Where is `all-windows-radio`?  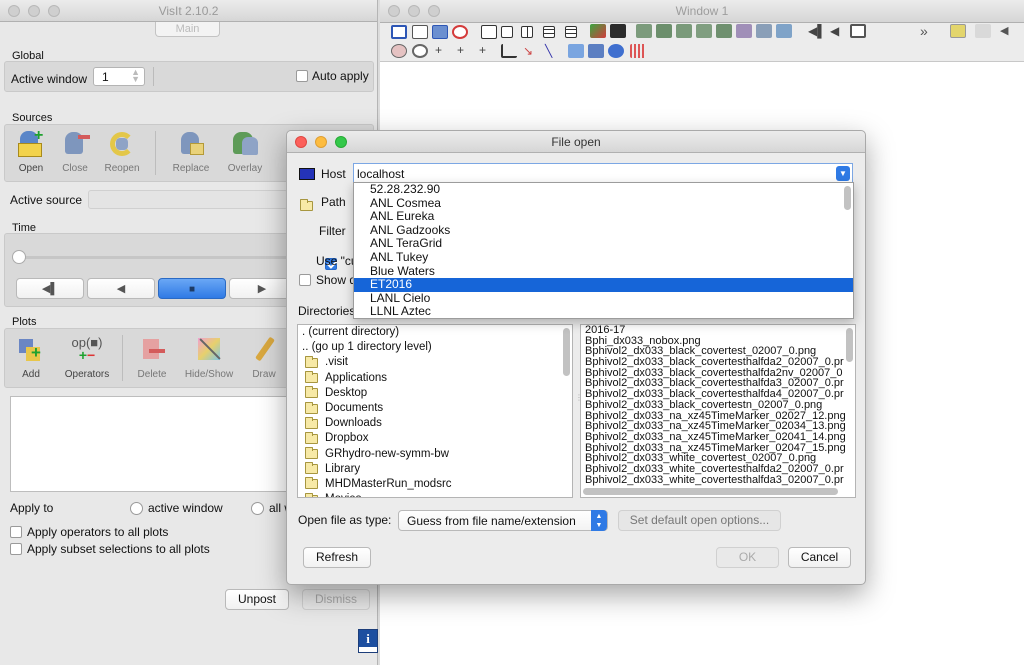
all-windows-radio is located at coordinates (257, 508).